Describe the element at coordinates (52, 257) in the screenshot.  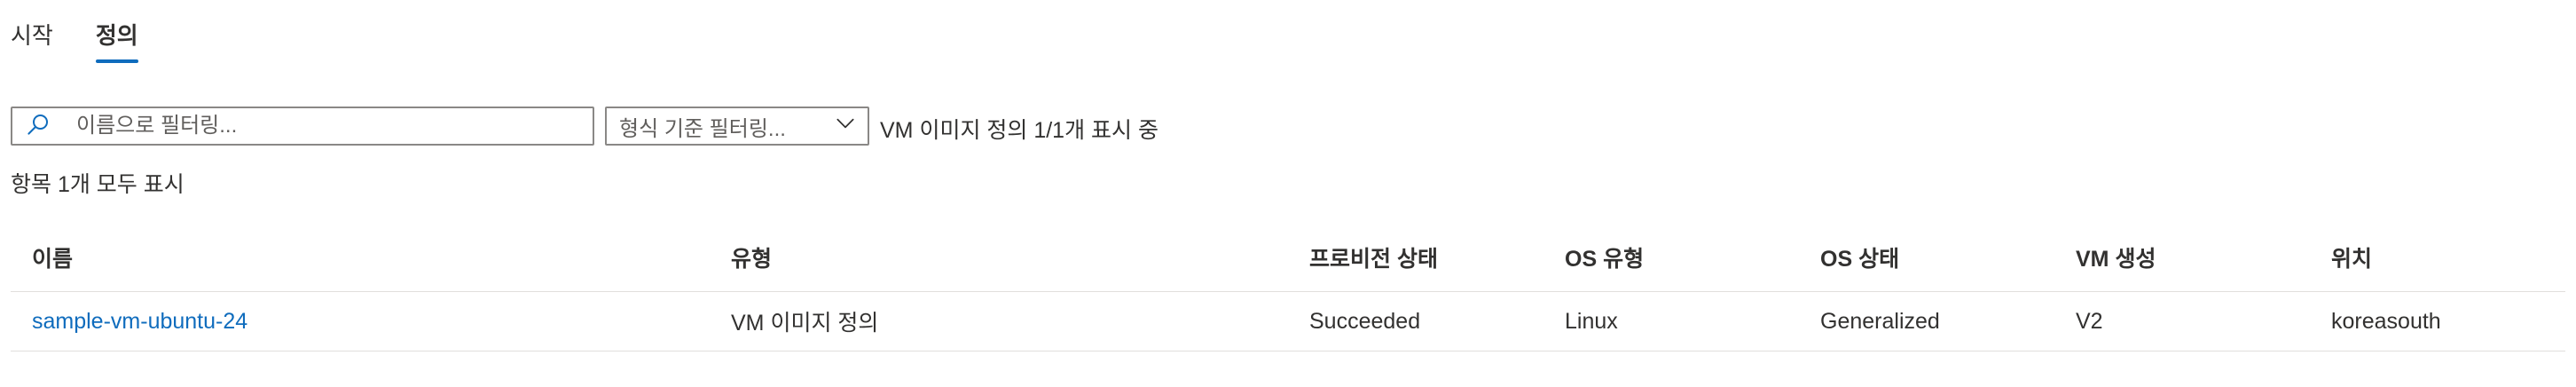
I see `column-header-name: 이름` at that location.